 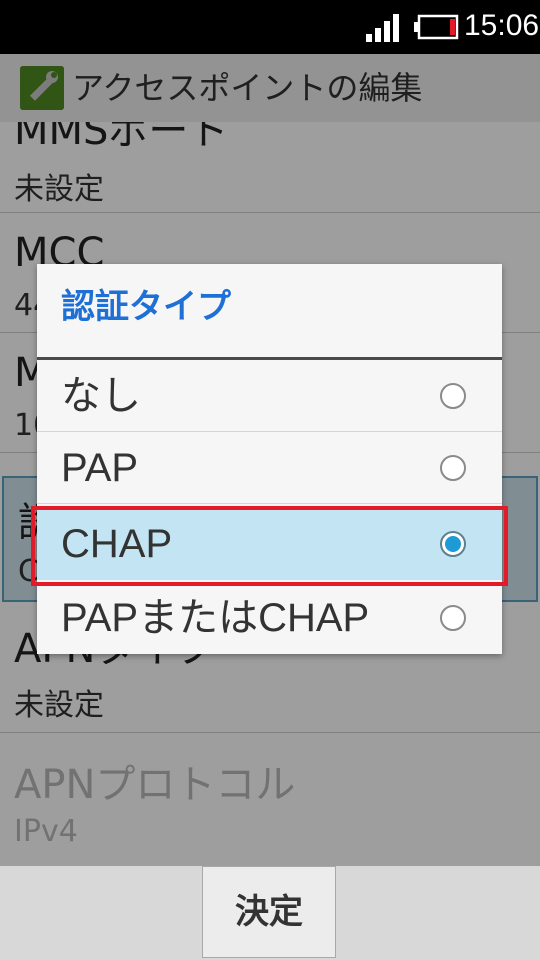 I want to click on option-chap: CHAP, so click(x=269, y=544).